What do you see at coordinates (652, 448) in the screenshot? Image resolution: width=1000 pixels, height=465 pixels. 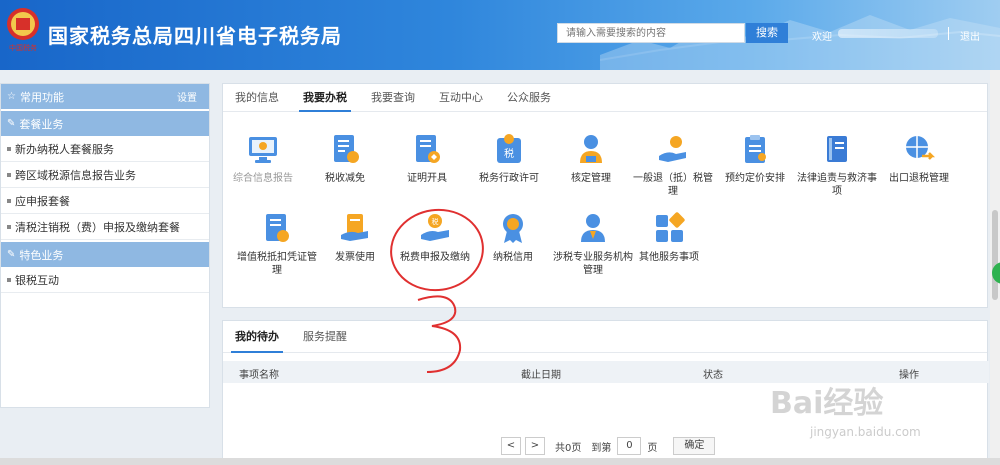 I see `page-unit-label: 页` at bounding box center [652, 448].